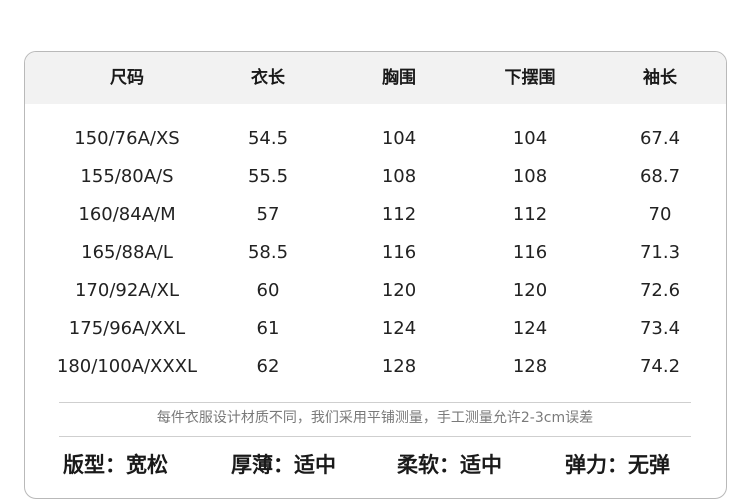  I want to click on header-chest: 胸围, so click(399, 78).